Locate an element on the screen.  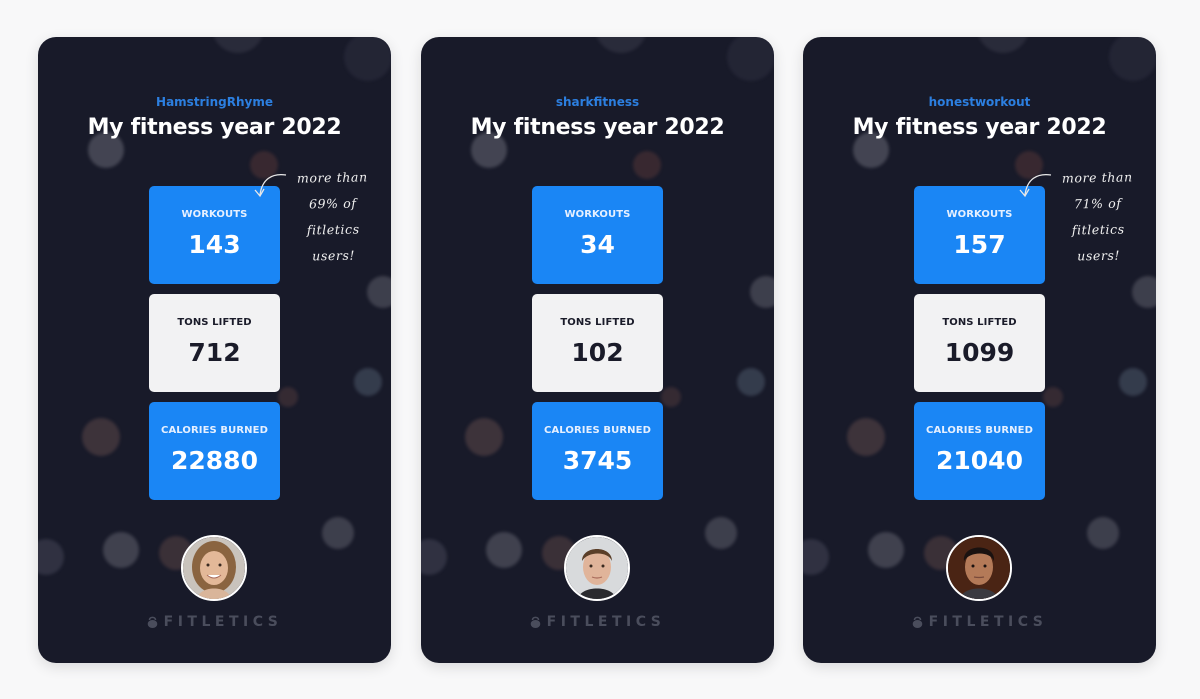
stat-calories-burned: CALORIES BURNED 21040 is located at coordinates (979, 451).